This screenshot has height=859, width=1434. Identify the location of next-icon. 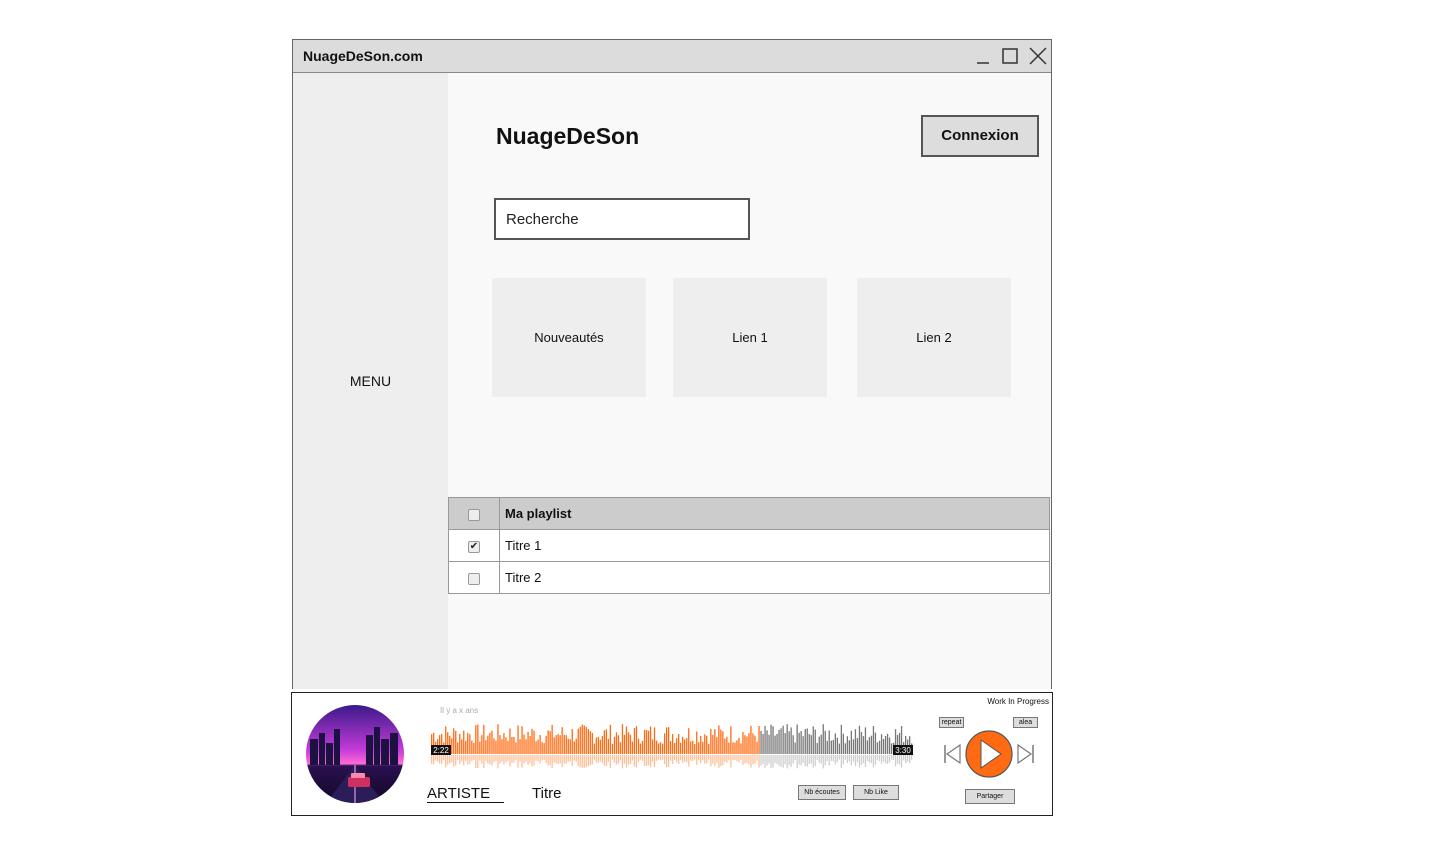
(1026, 754).